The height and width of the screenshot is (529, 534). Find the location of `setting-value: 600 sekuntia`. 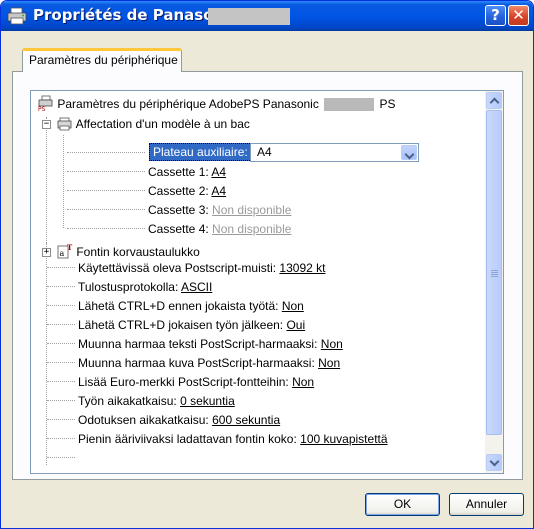

setting-value: 600 sekuntia is located at coordinates (246, 420).